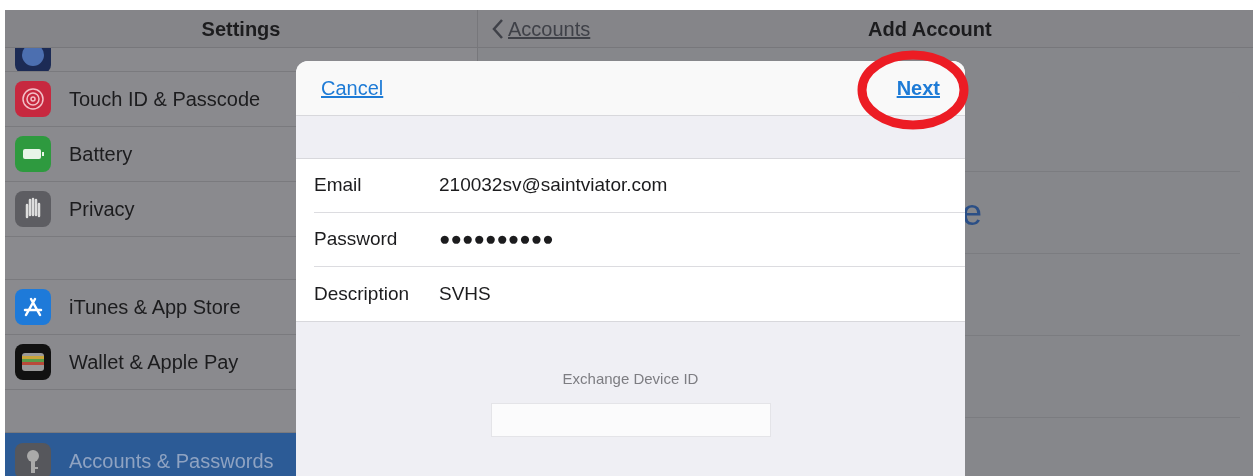  Describe the element at coordinates (918, 88) in the screenshot. I see `next-button: Next` at that location.